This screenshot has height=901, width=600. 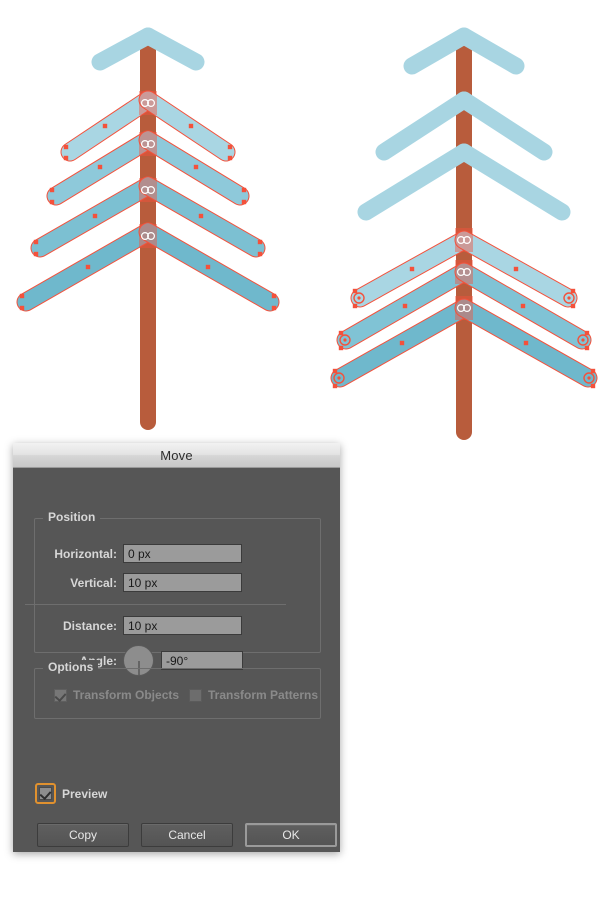 I want to click on transform-patterns-checkbox: Transform Patterns, so click(x=253, y=695).